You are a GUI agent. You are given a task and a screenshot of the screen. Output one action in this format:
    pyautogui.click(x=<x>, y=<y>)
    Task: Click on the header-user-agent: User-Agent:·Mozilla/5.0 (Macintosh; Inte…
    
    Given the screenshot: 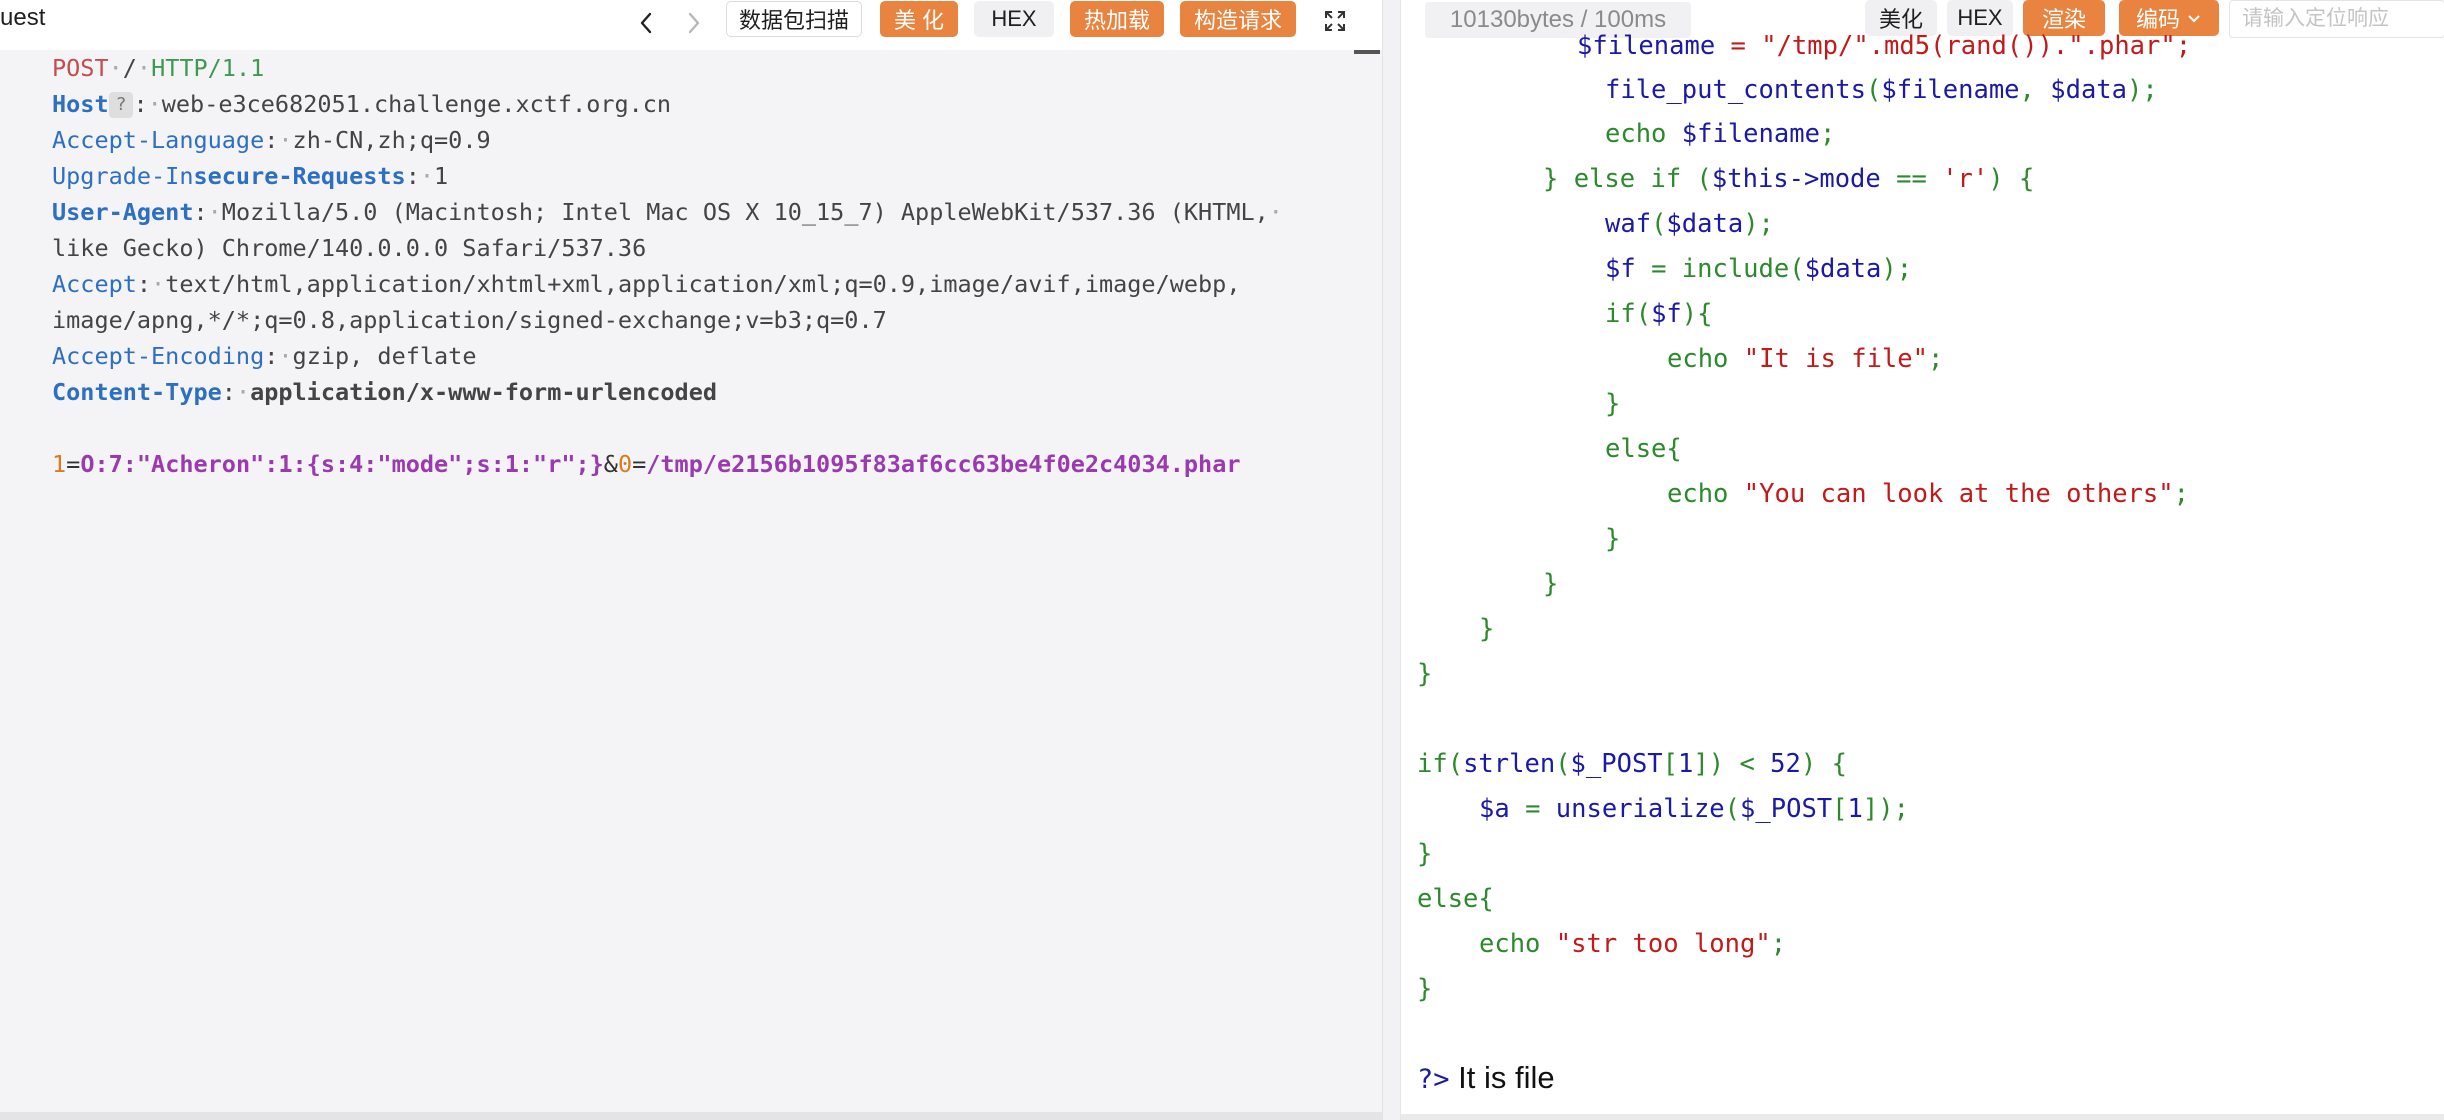 What is the action you would take?
    pyautogui.click(x=667, y=212)
    